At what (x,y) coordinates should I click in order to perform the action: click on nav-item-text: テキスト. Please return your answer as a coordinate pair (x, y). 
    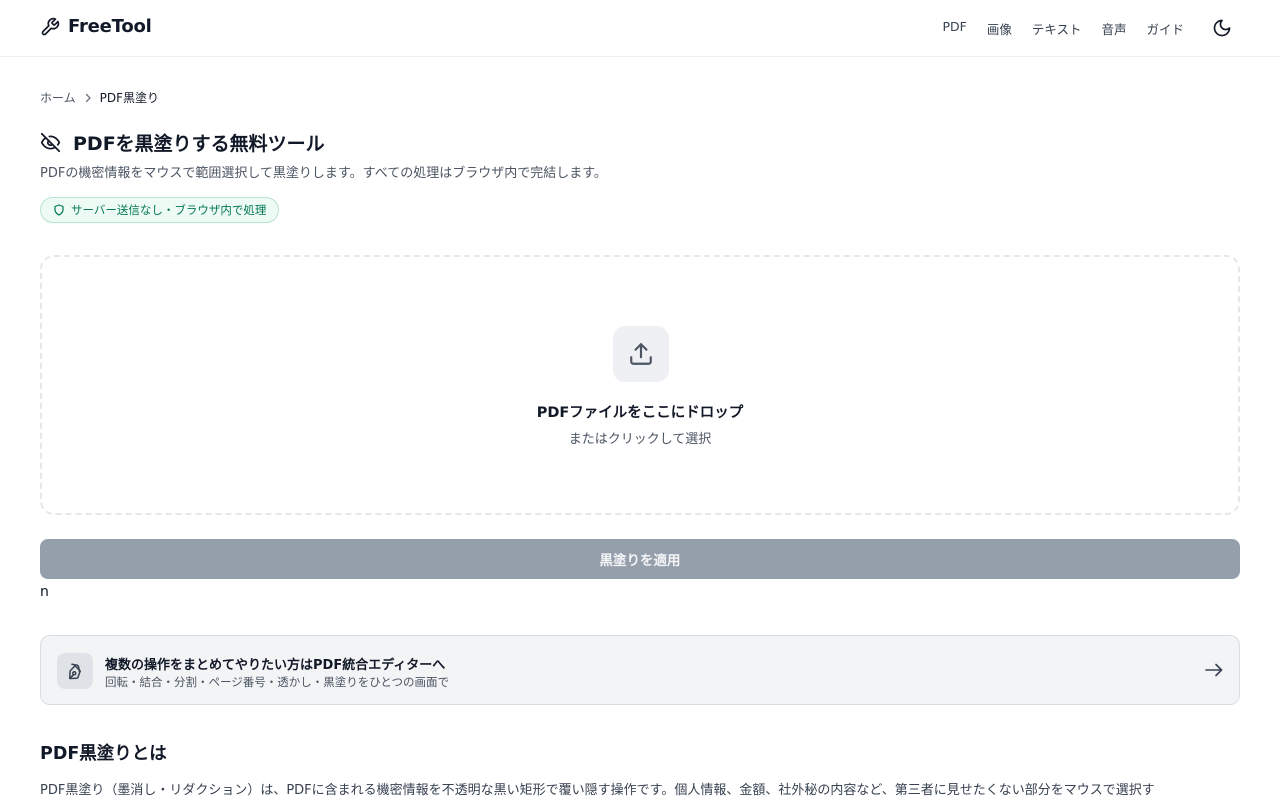
    Looking at the image, I should click on (1057, 28).